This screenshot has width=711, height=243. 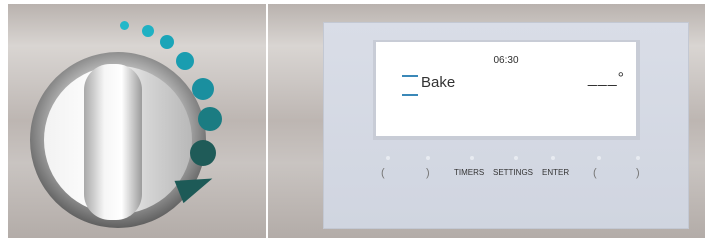 What do you see at coordinates (638, 173) in the screenshot?
I see `right-button-2: )` at bounding box center [638, 173].